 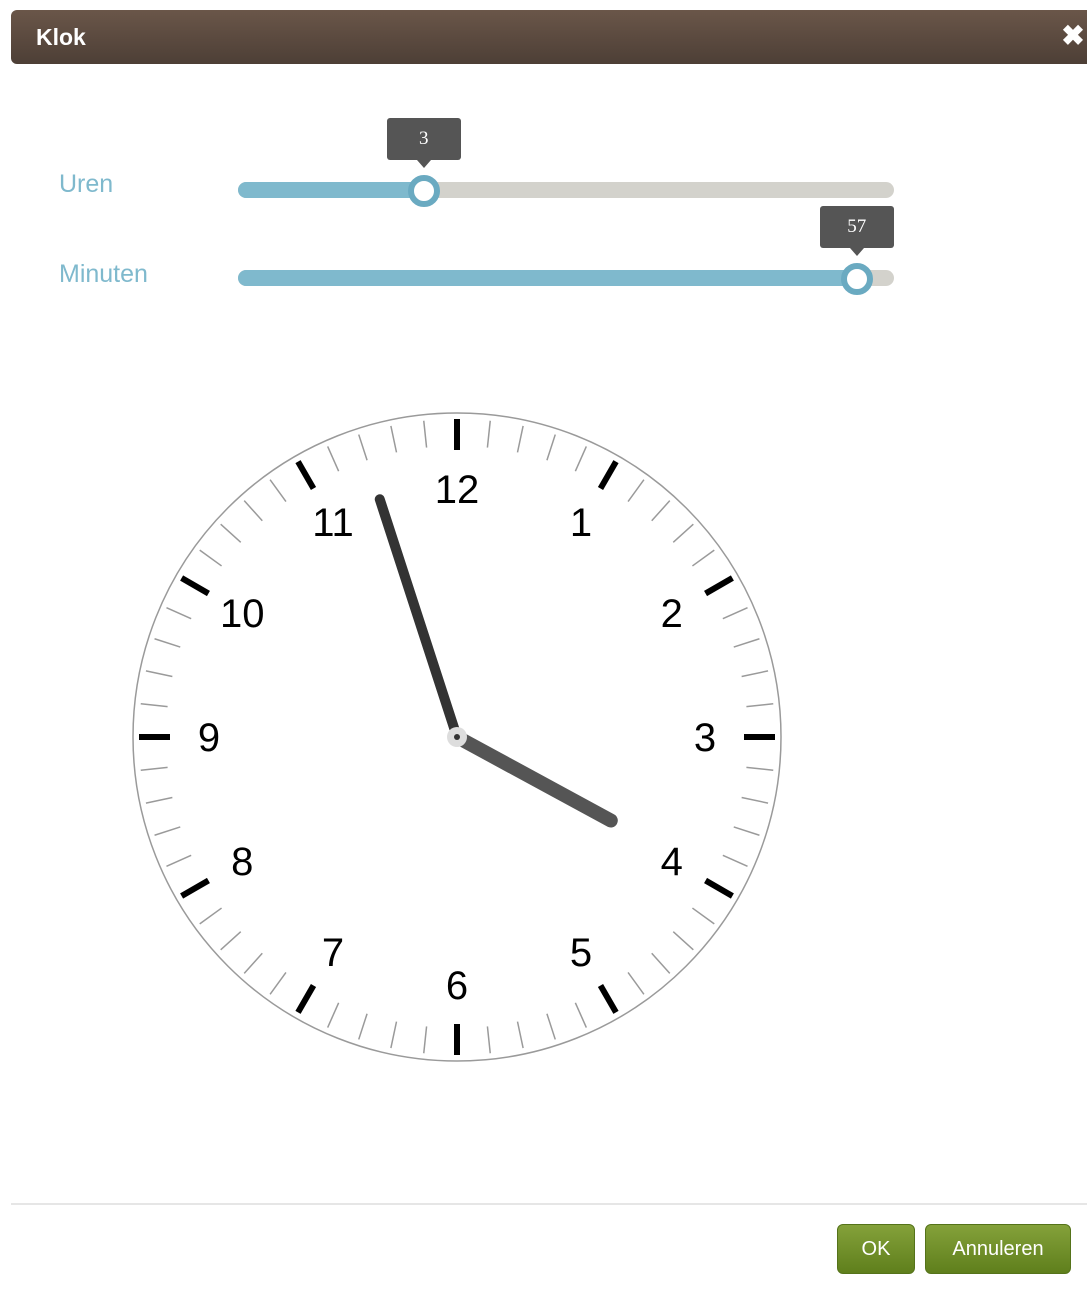 What do you see at coordinates (672, 614) in the screenshot?
I see `clock-numeral-2: 2` at bounding box center [672, 614].